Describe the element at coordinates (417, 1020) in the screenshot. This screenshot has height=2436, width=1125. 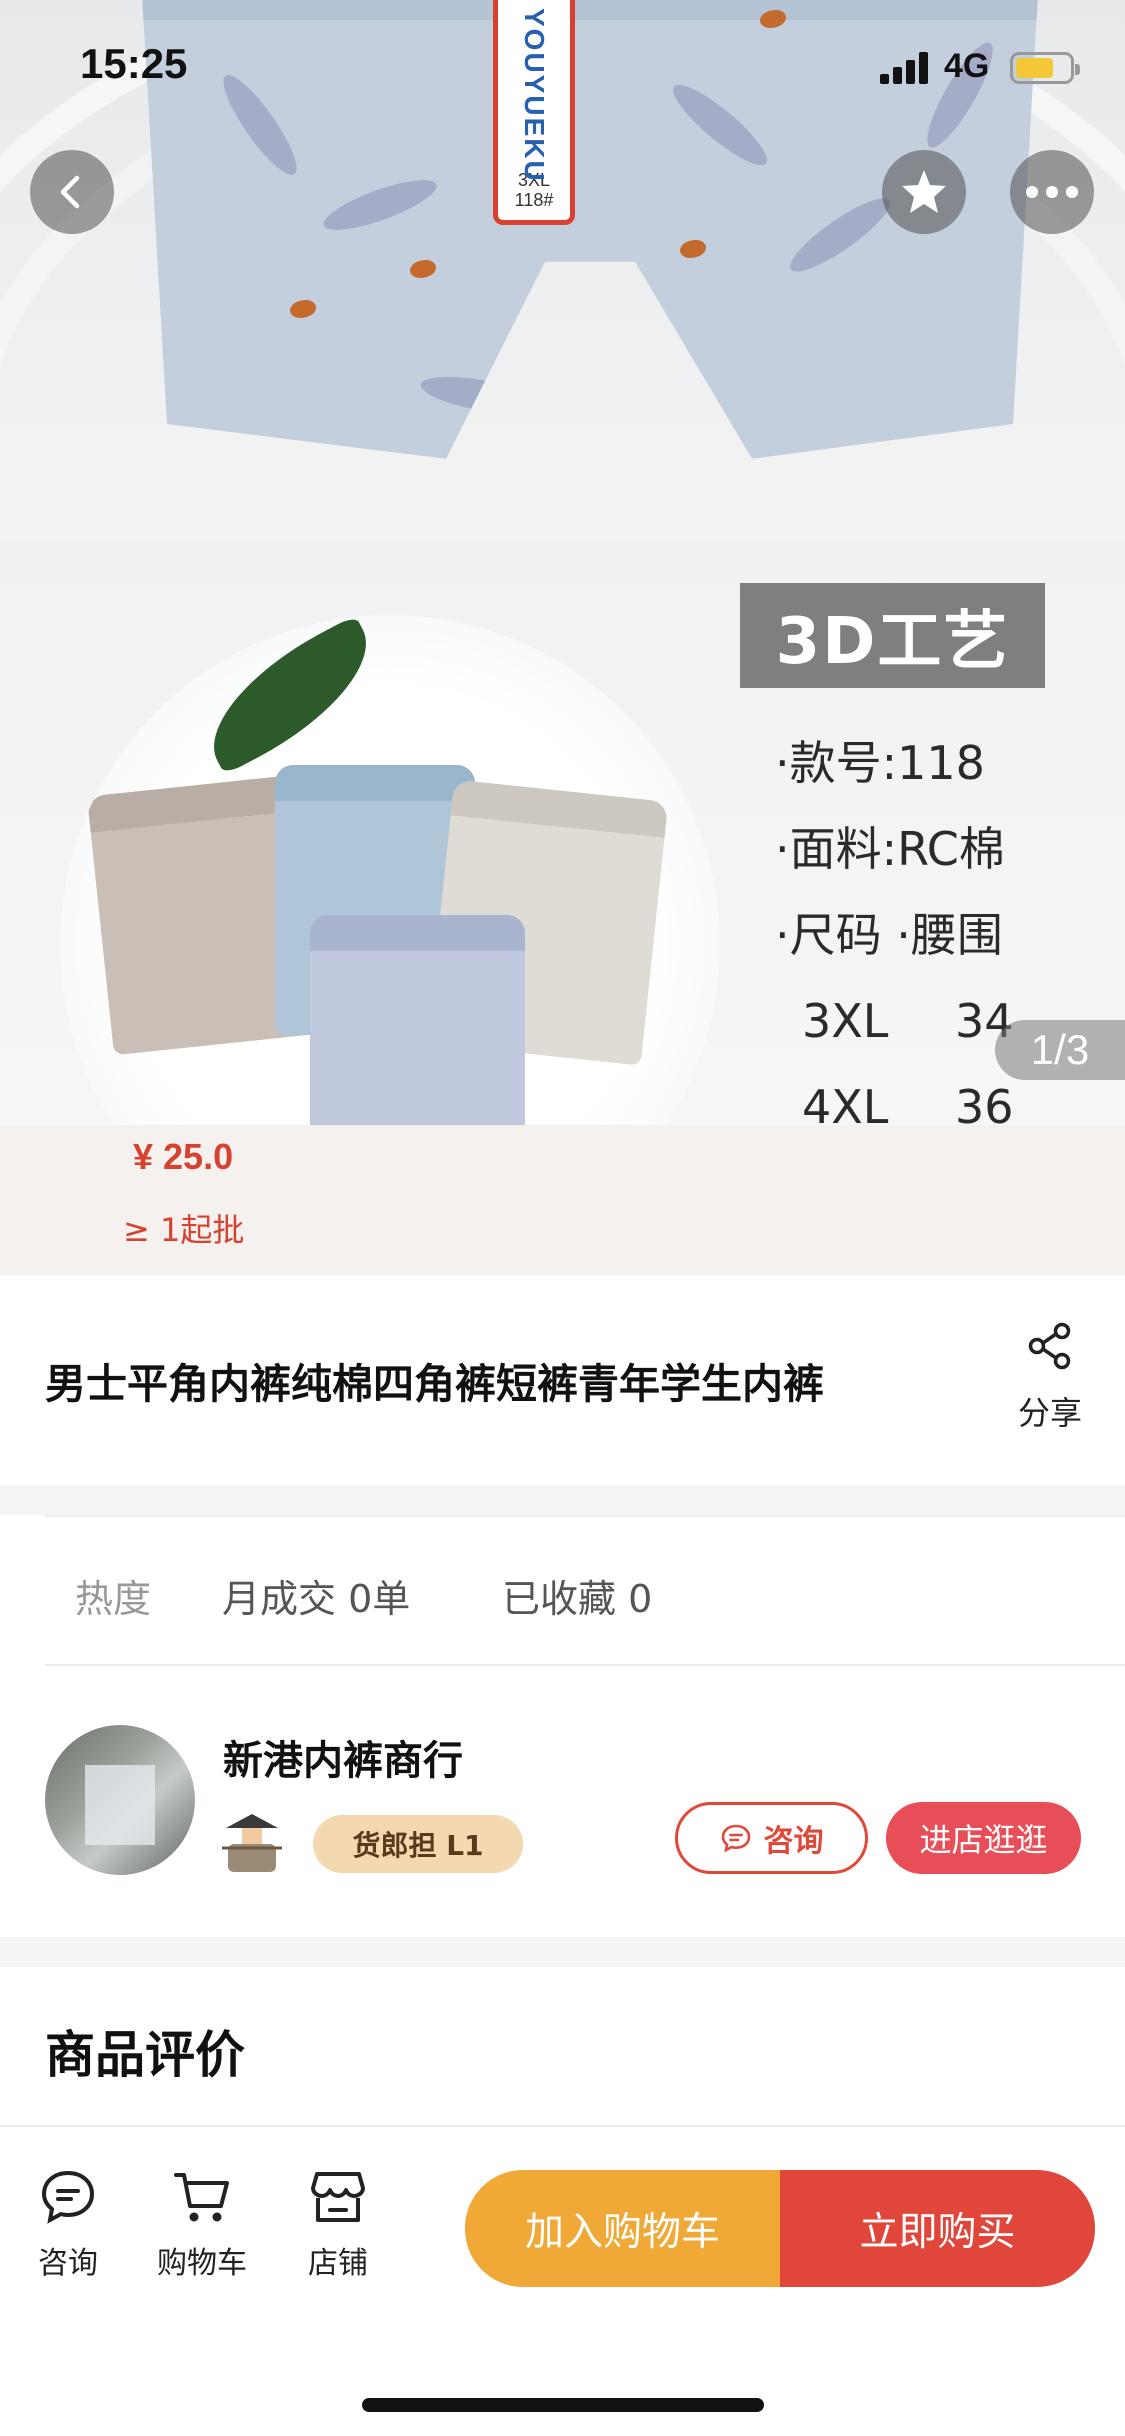
I see `folded-boxer-lavender` at that location.